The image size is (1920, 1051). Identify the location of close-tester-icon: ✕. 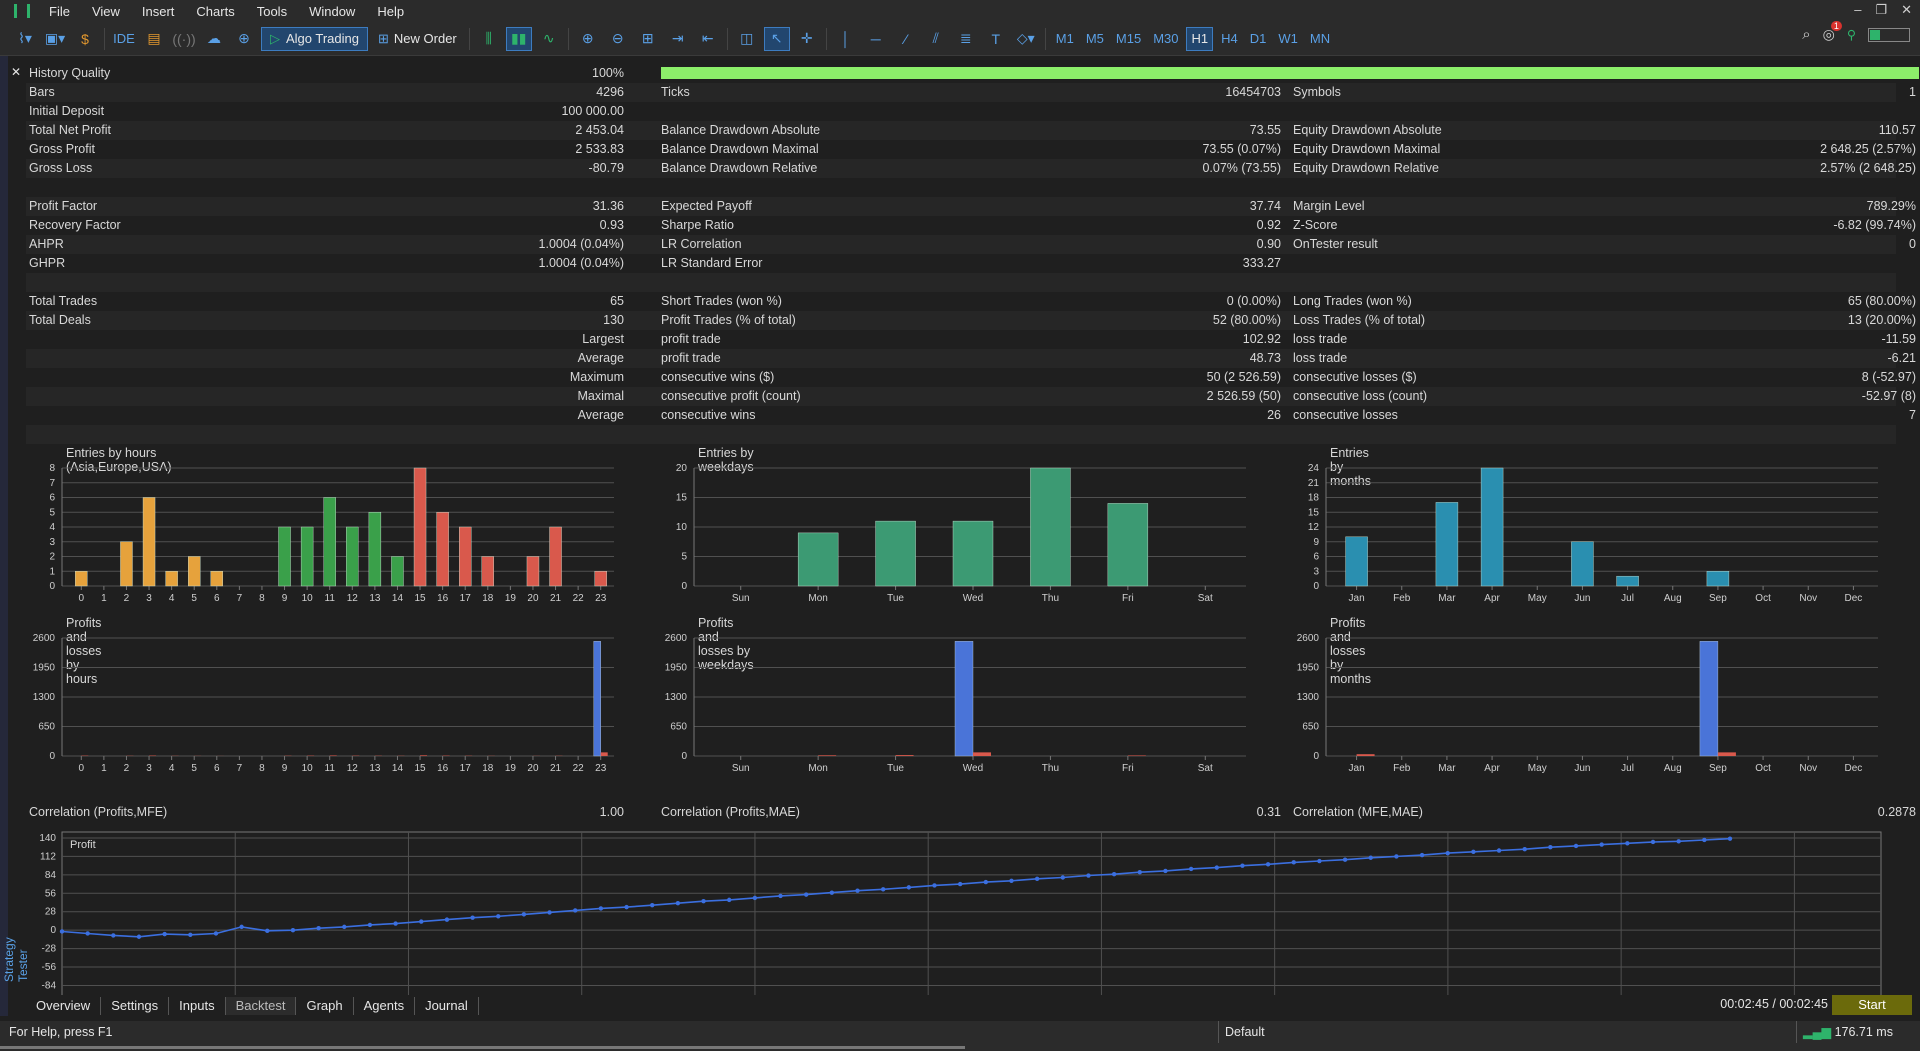
(16, 72).